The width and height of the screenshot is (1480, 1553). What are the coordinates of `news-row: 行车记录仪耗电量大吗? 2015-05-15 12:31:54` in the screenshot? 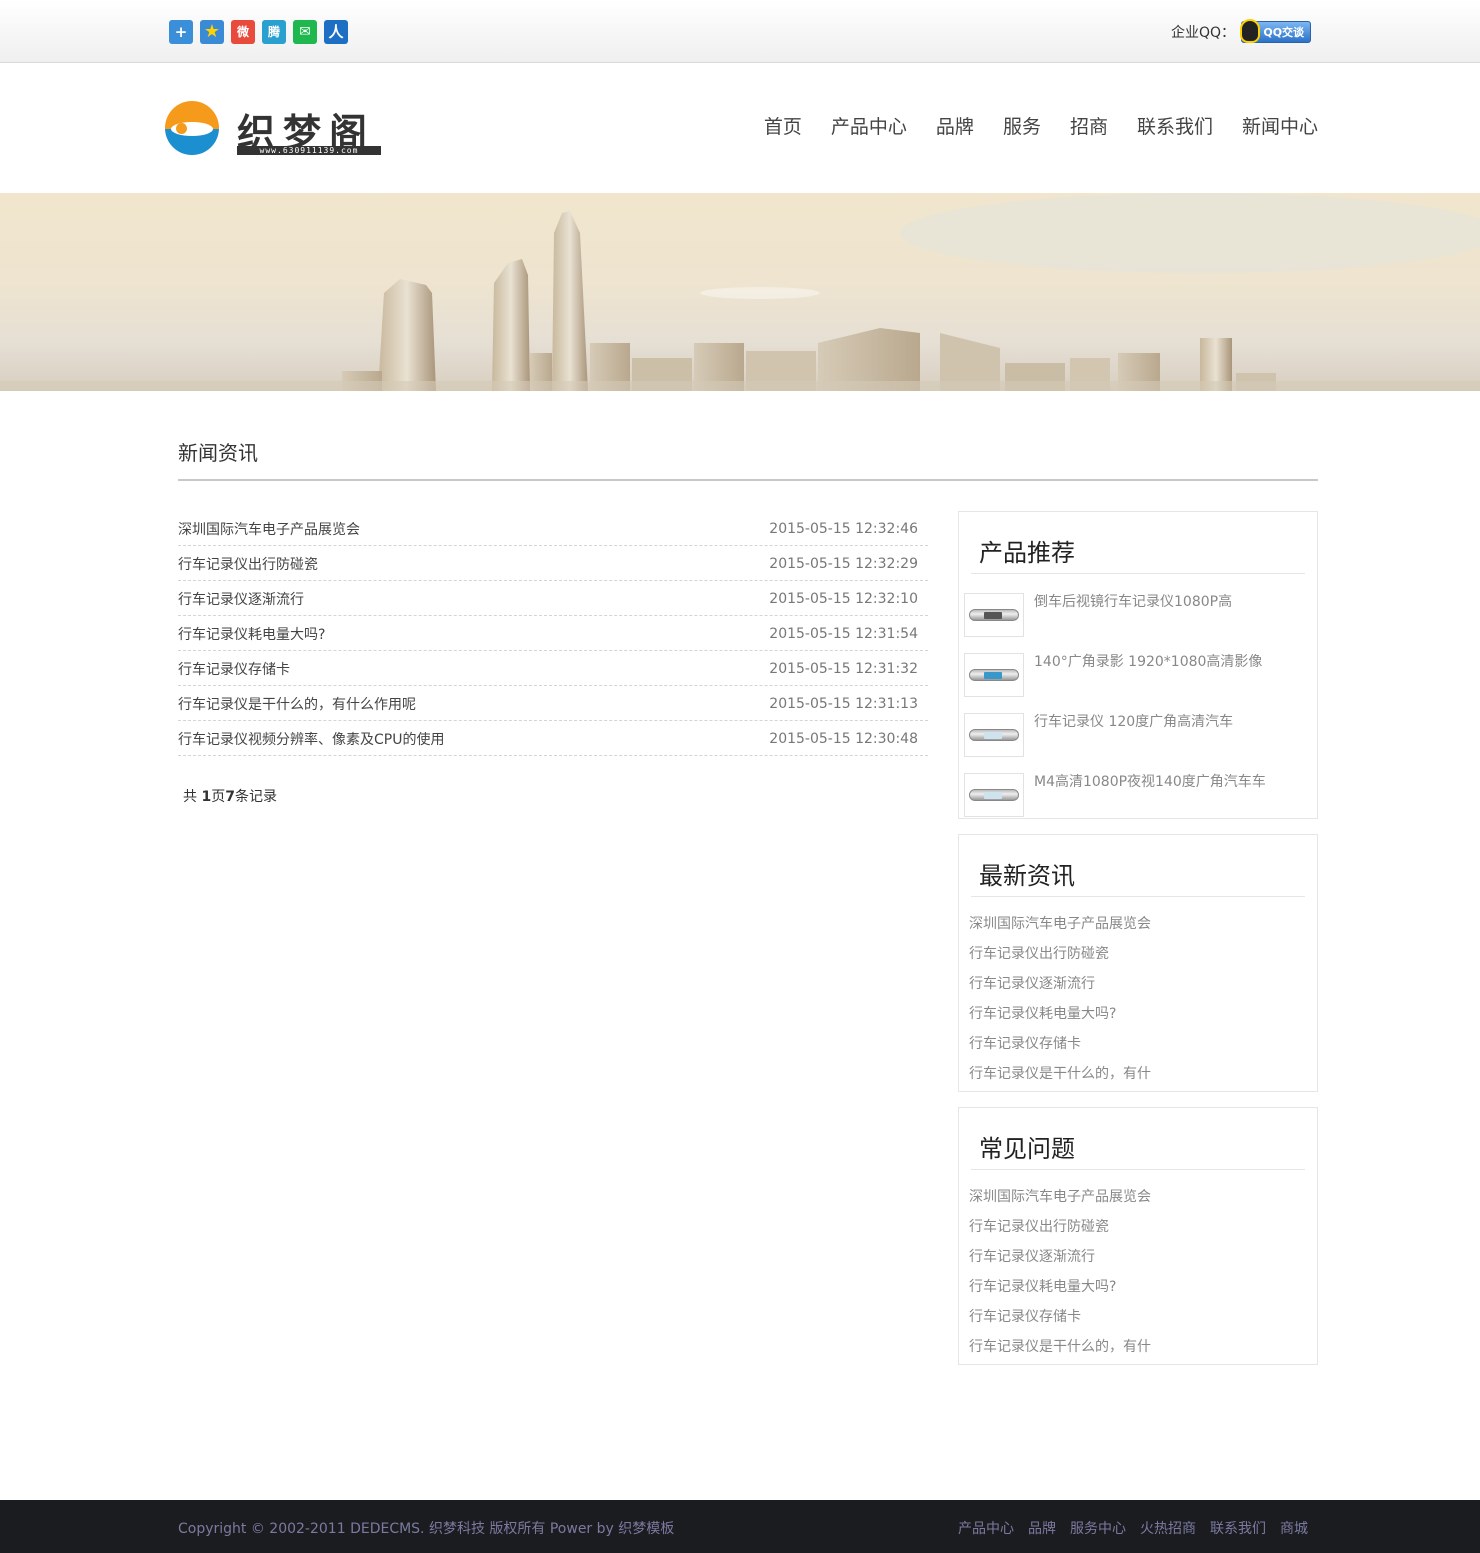 It's located at (553, 633).